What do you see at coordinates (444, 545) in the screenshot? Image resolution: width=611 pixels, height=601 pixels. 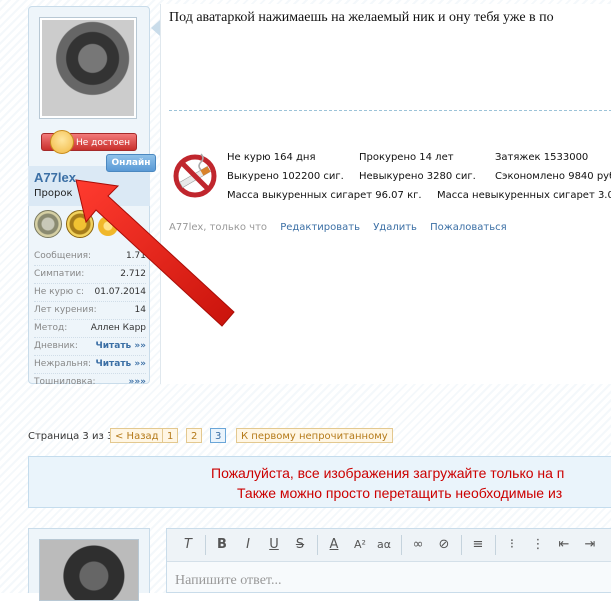 I see `unlink-icon: ⊘` at bounding box center [444, 545].